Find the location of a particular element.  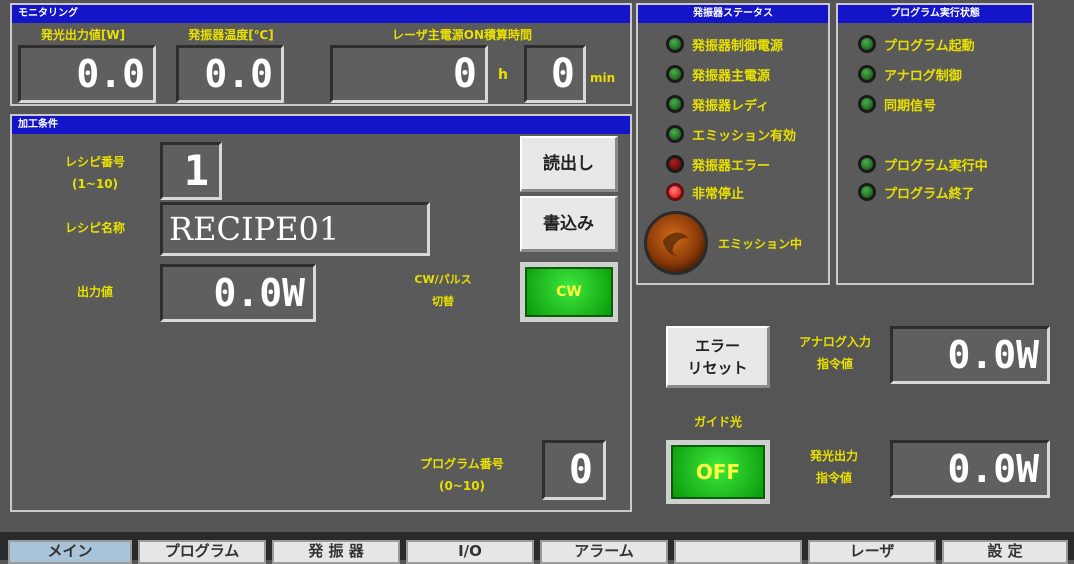

cw-pulse-label-line2: 切替 is located at coordinates (443, 301).